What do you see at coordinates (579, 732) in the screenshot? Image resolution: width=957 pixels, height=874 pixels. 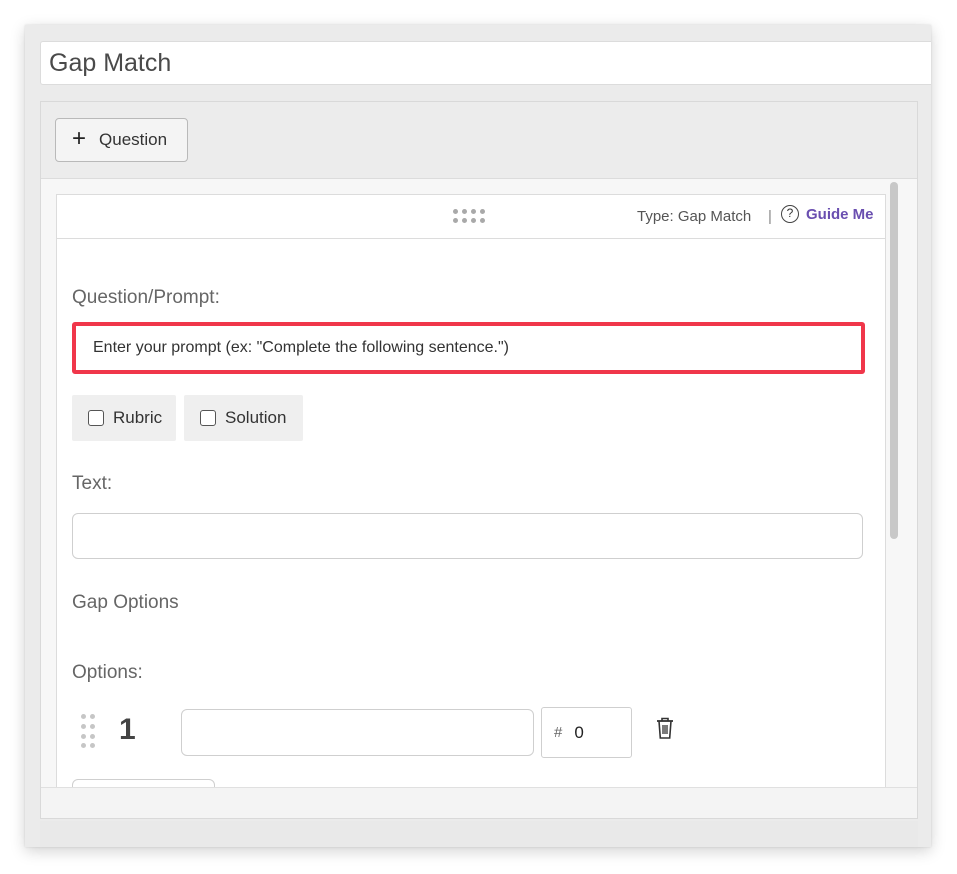 I see `option-score-value: 0` at bounding box center [579, 732].